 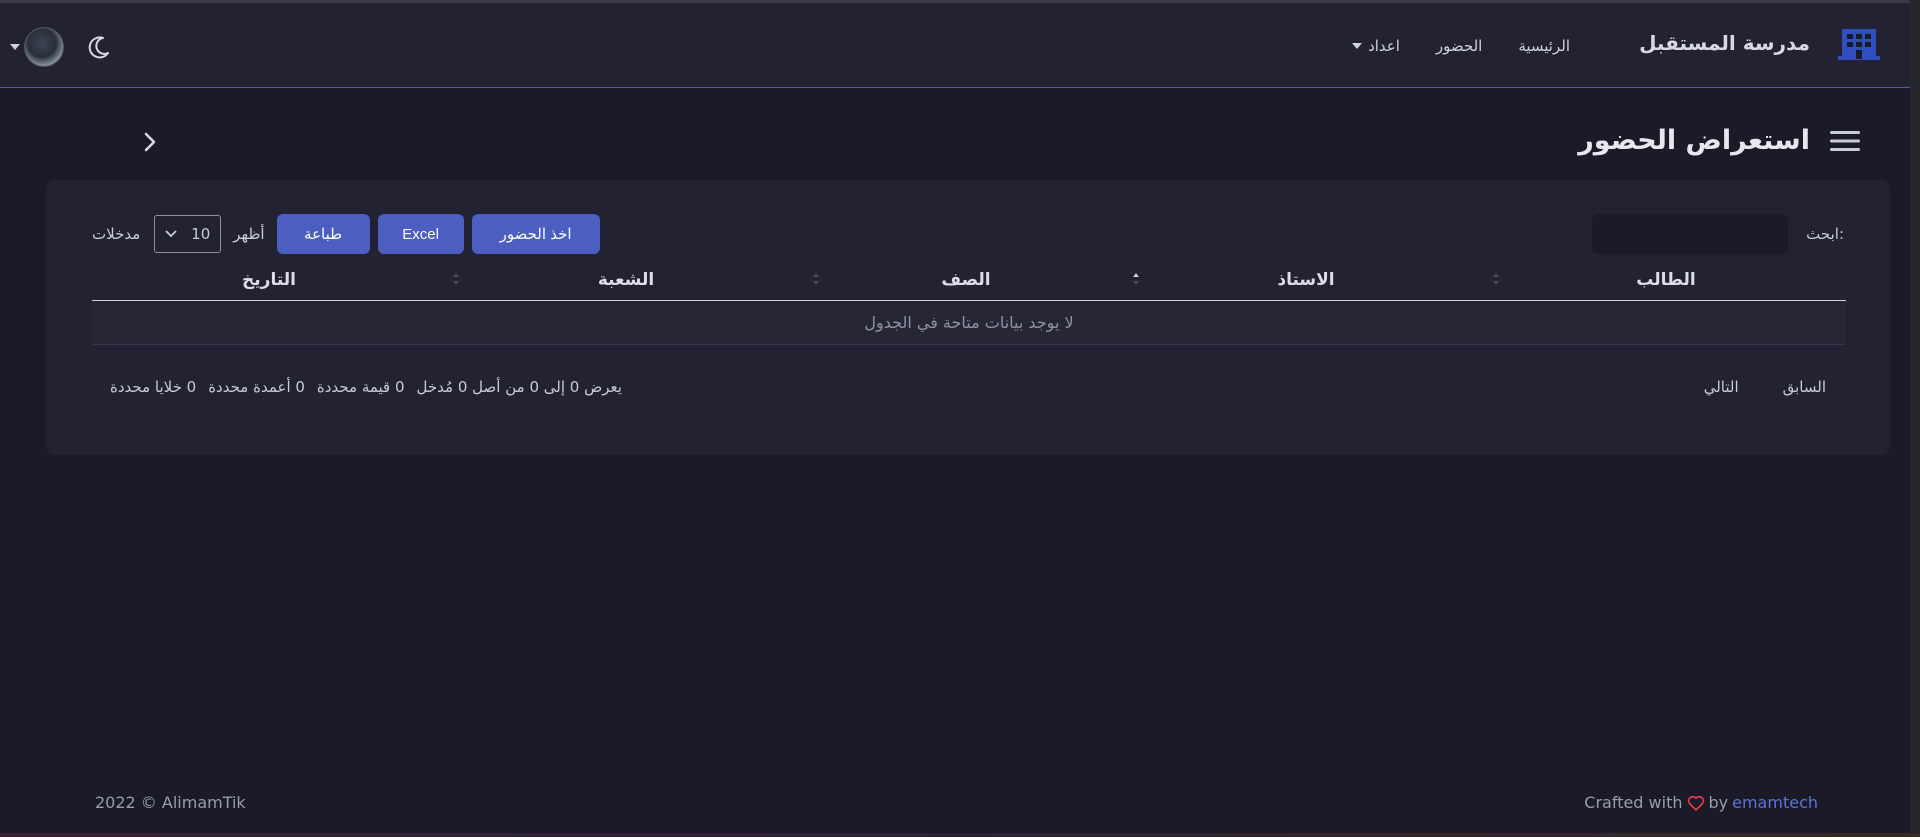 I want to click on navbar-user-area, so click(x=61, y=47).